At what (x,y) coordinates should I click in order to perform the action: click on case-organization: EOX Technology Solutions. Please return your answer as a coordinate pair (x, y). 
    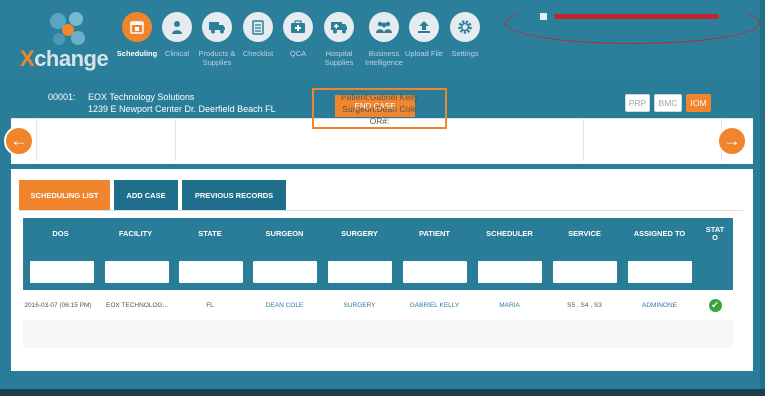
    Looking at the image, I should click on (141, 97).